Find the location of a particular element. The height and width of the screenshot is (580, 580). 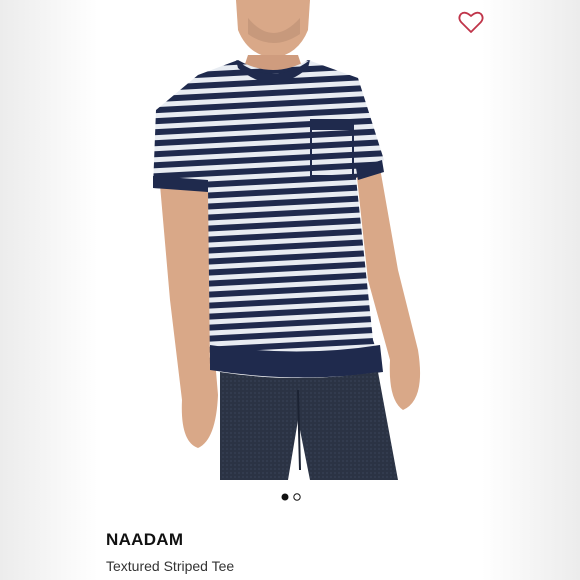

product-brand: NAADAM is located at coordinates (145, 539).